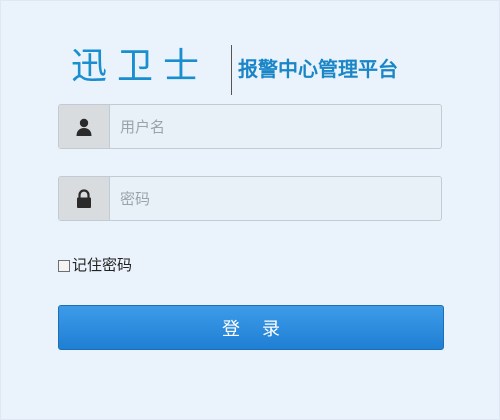 Image resolution: width=500 pixels, height=420 pixels. What do you see at coordinates (231, 70) in the screenshot?
I see `brand-divider` at bounding box center [231, 70].